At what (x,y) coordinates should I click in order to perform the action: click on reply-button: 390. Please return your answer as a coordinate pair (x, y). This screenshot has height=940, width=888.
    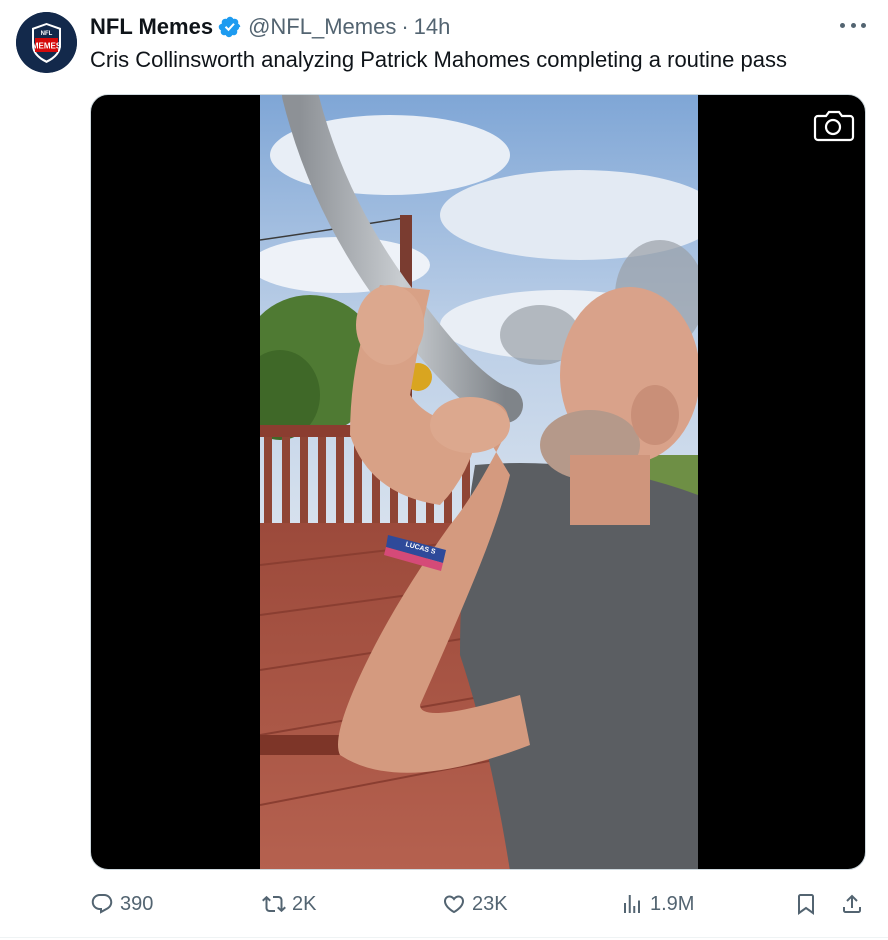
    Looking at the image, I should click on (121, 904).